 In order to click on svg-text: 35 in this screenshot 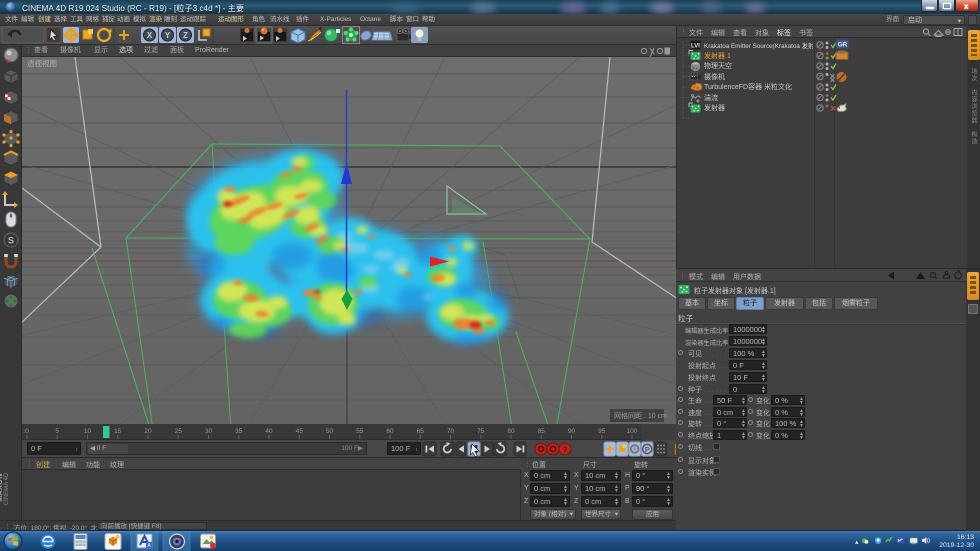, I will do `click(239, 431)`.